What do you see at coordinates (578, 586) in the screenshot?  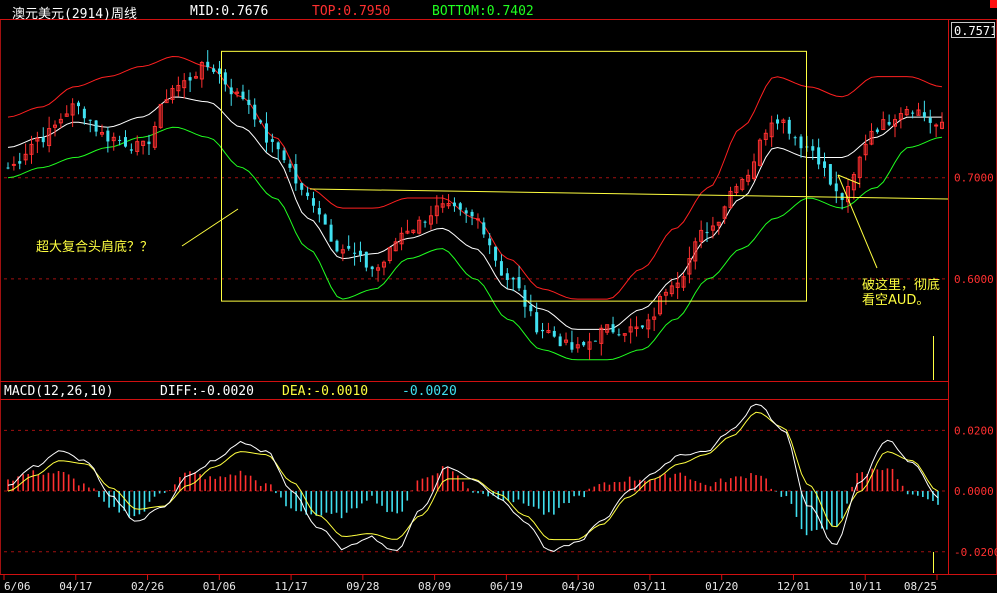 I see `x-tick-label-8: 04/30` at bounding box center [578, 586].